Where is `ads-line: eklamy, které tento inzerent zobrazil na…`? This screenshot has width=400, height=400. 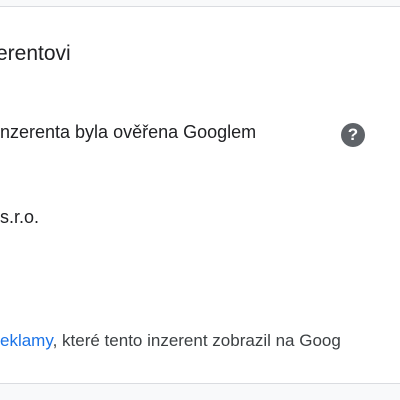 ads-line: eklamy, které tento inzerent zobrazil na… is located at coordinates (170, 341).